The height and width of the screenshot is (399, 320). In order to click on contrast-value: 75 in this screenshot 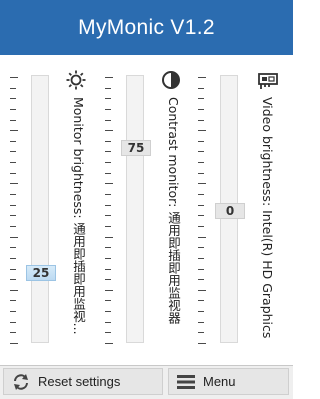, I will do `click(136, 148)`.